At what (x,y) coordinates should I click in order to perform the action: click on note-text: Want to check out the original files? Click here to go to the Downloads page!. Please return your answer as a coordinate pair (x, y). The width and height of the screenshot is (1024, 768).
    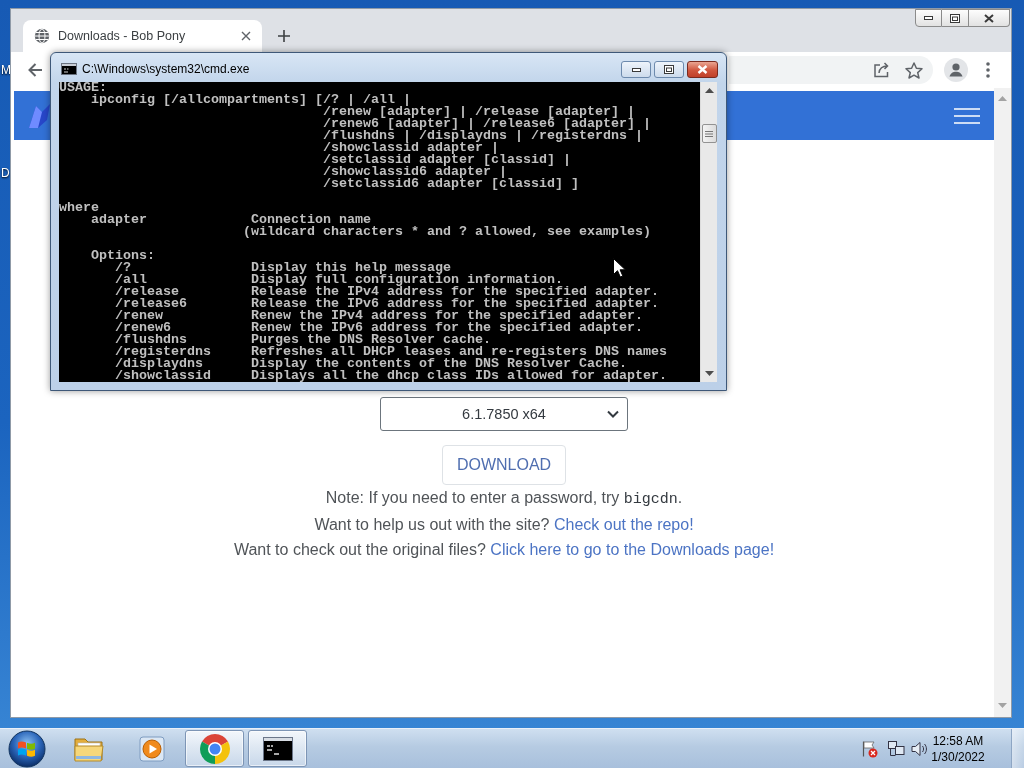
    Looking at the image, I should click on (504, 550).